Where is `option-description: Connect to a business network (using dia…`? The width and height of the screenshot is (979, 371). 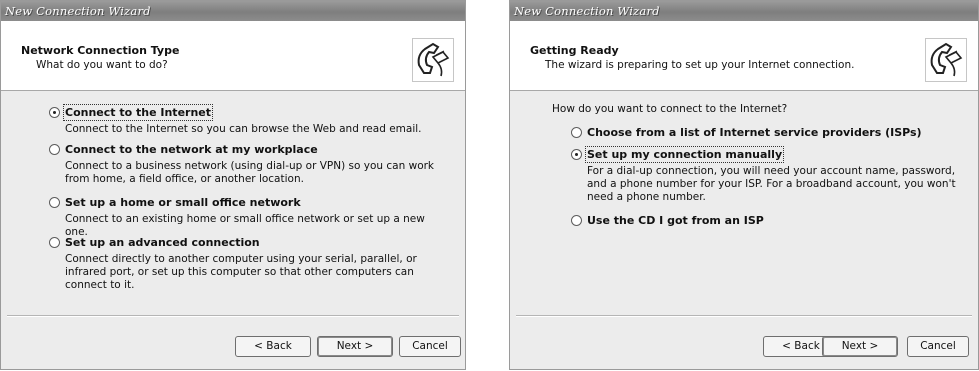
option-description: Connect to a business network (using dia… is located at coordinates (250, 172).